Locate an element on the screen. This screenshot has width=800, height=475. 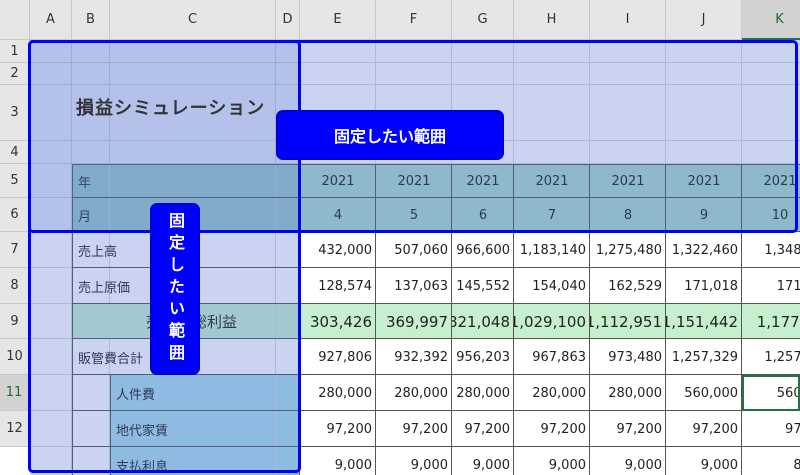
value-cell: 432,000 is located at coordinates (338, 250).